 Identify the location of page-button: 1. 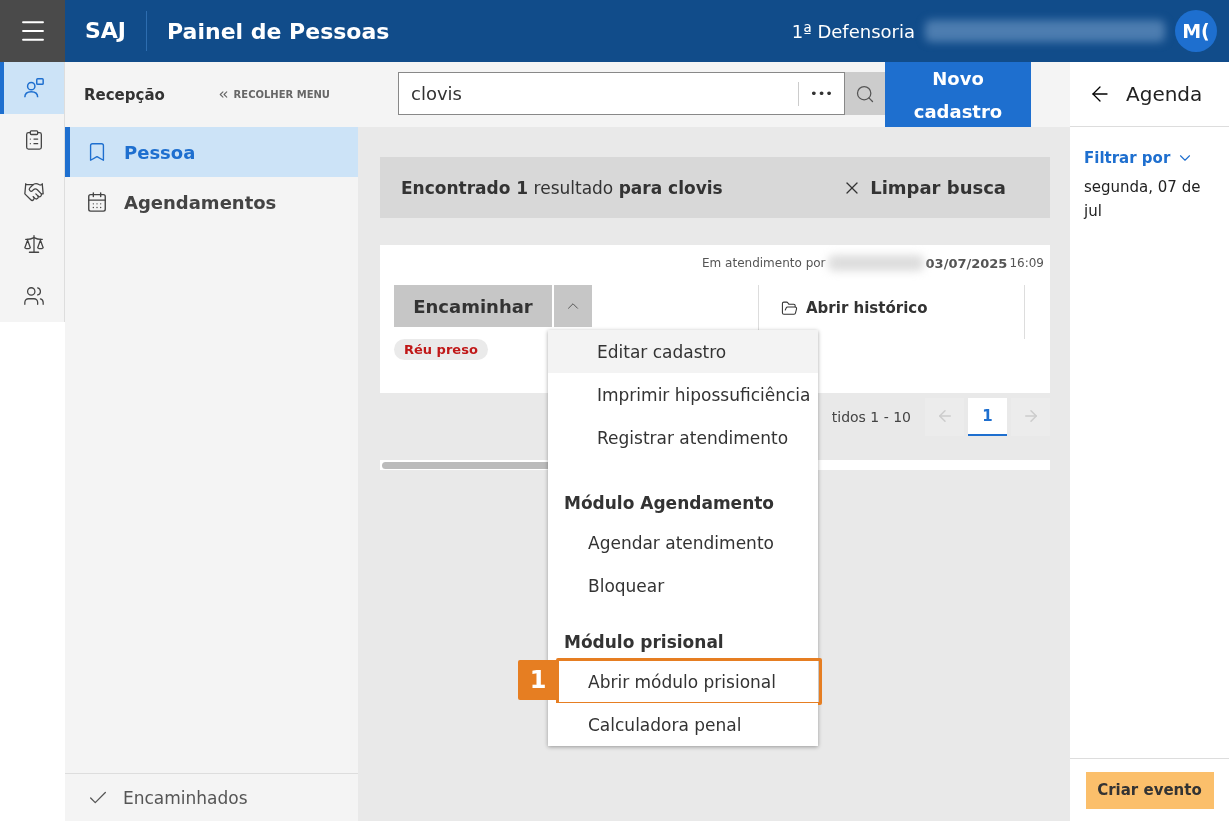
(987, 417).